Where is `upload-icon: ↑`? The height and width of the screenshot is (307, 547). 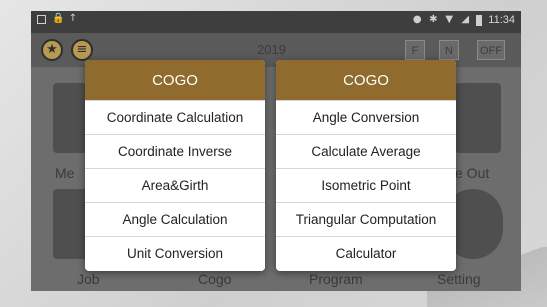
upload-icon: ↑ is located at coordinates (73, 18).